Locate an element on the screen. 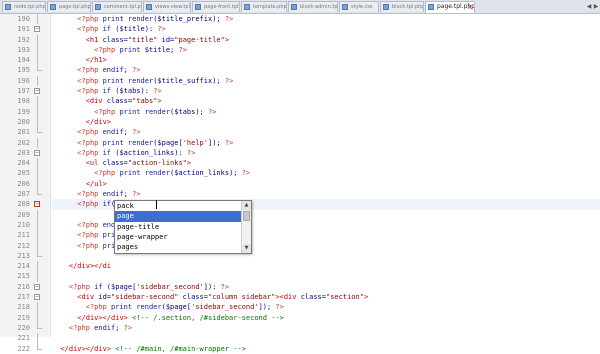 The width and height of the screenshot is (600, 354). fold-margin: − − − − − − is located at coordinates (38, 184).